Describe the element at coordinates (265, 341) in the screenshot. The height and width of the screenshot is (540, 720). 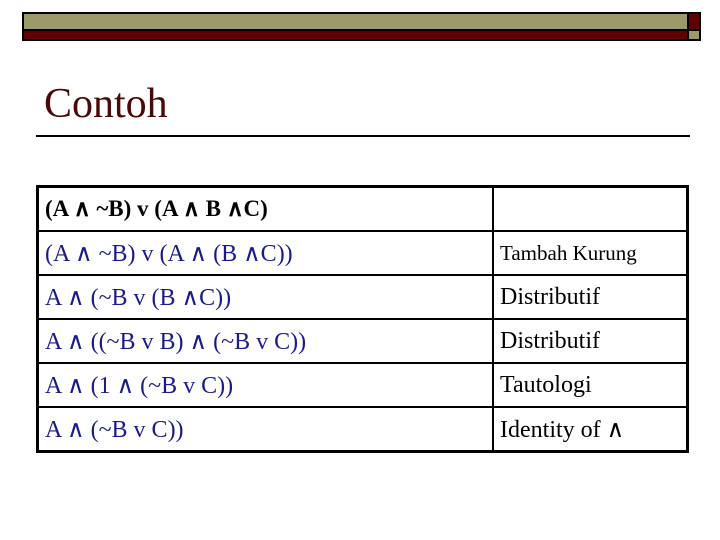
I see `expression-cell: A ∧ ((~B v B) ∧ (~B v C))` at that location.